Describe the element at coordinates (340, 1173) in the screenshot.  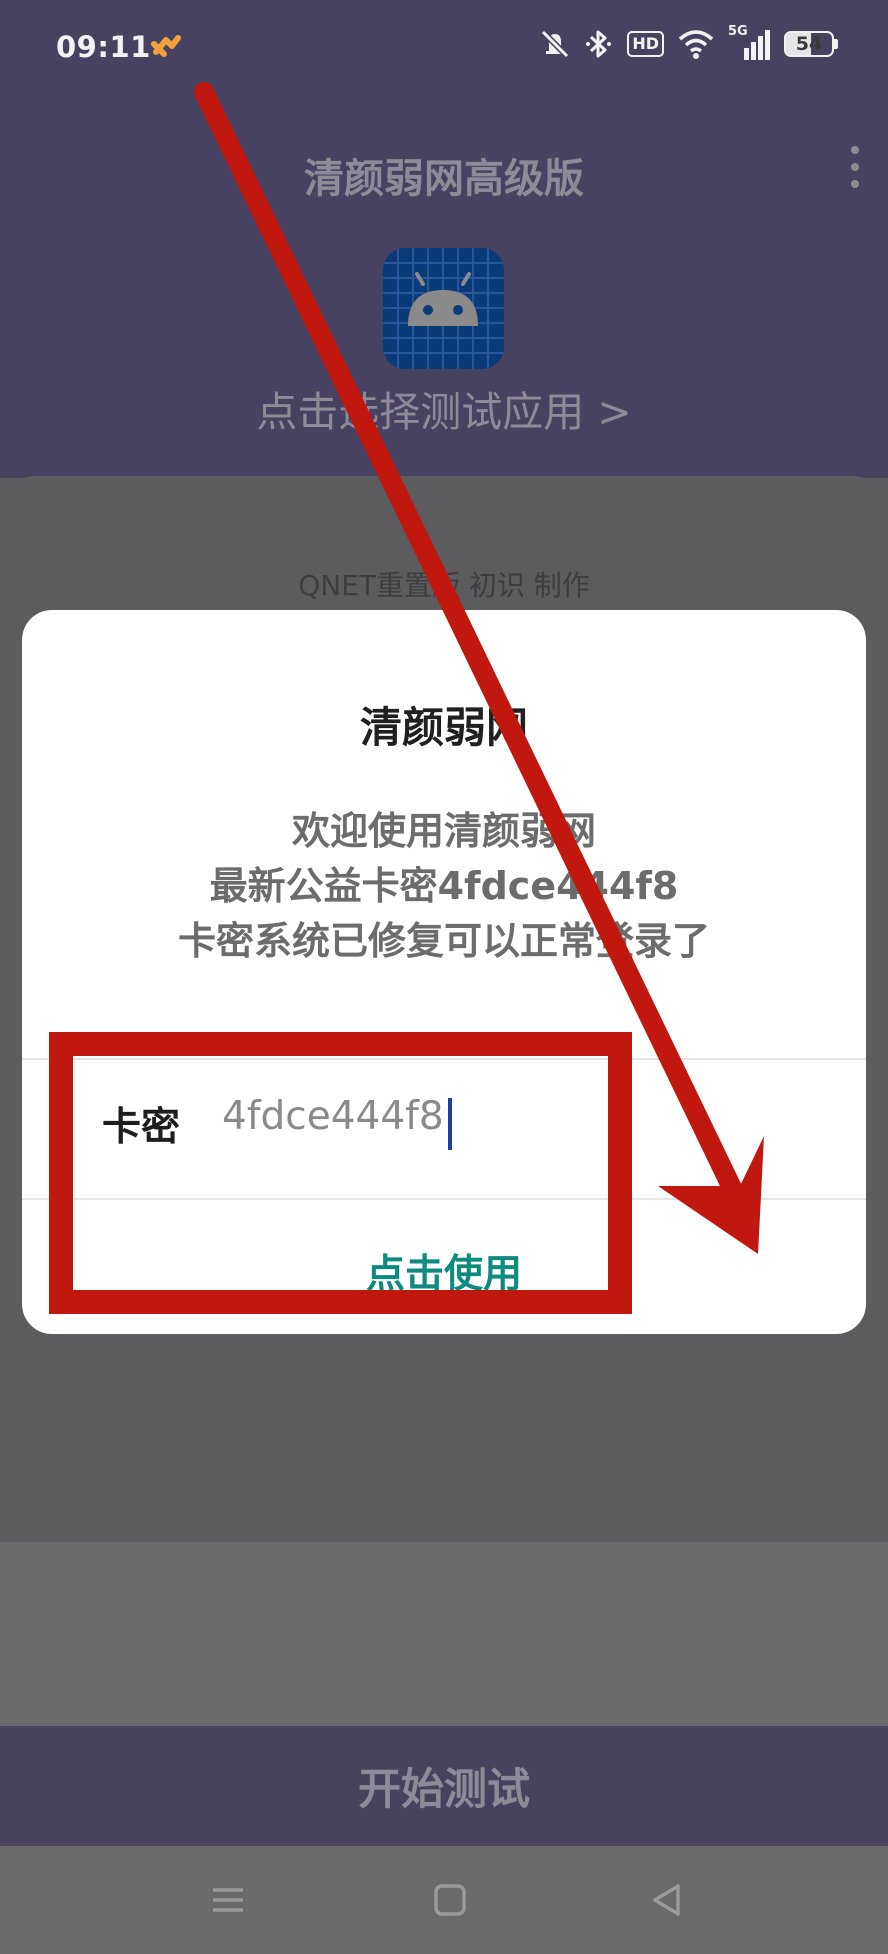
I see `annotation-highlight-box` at that location.